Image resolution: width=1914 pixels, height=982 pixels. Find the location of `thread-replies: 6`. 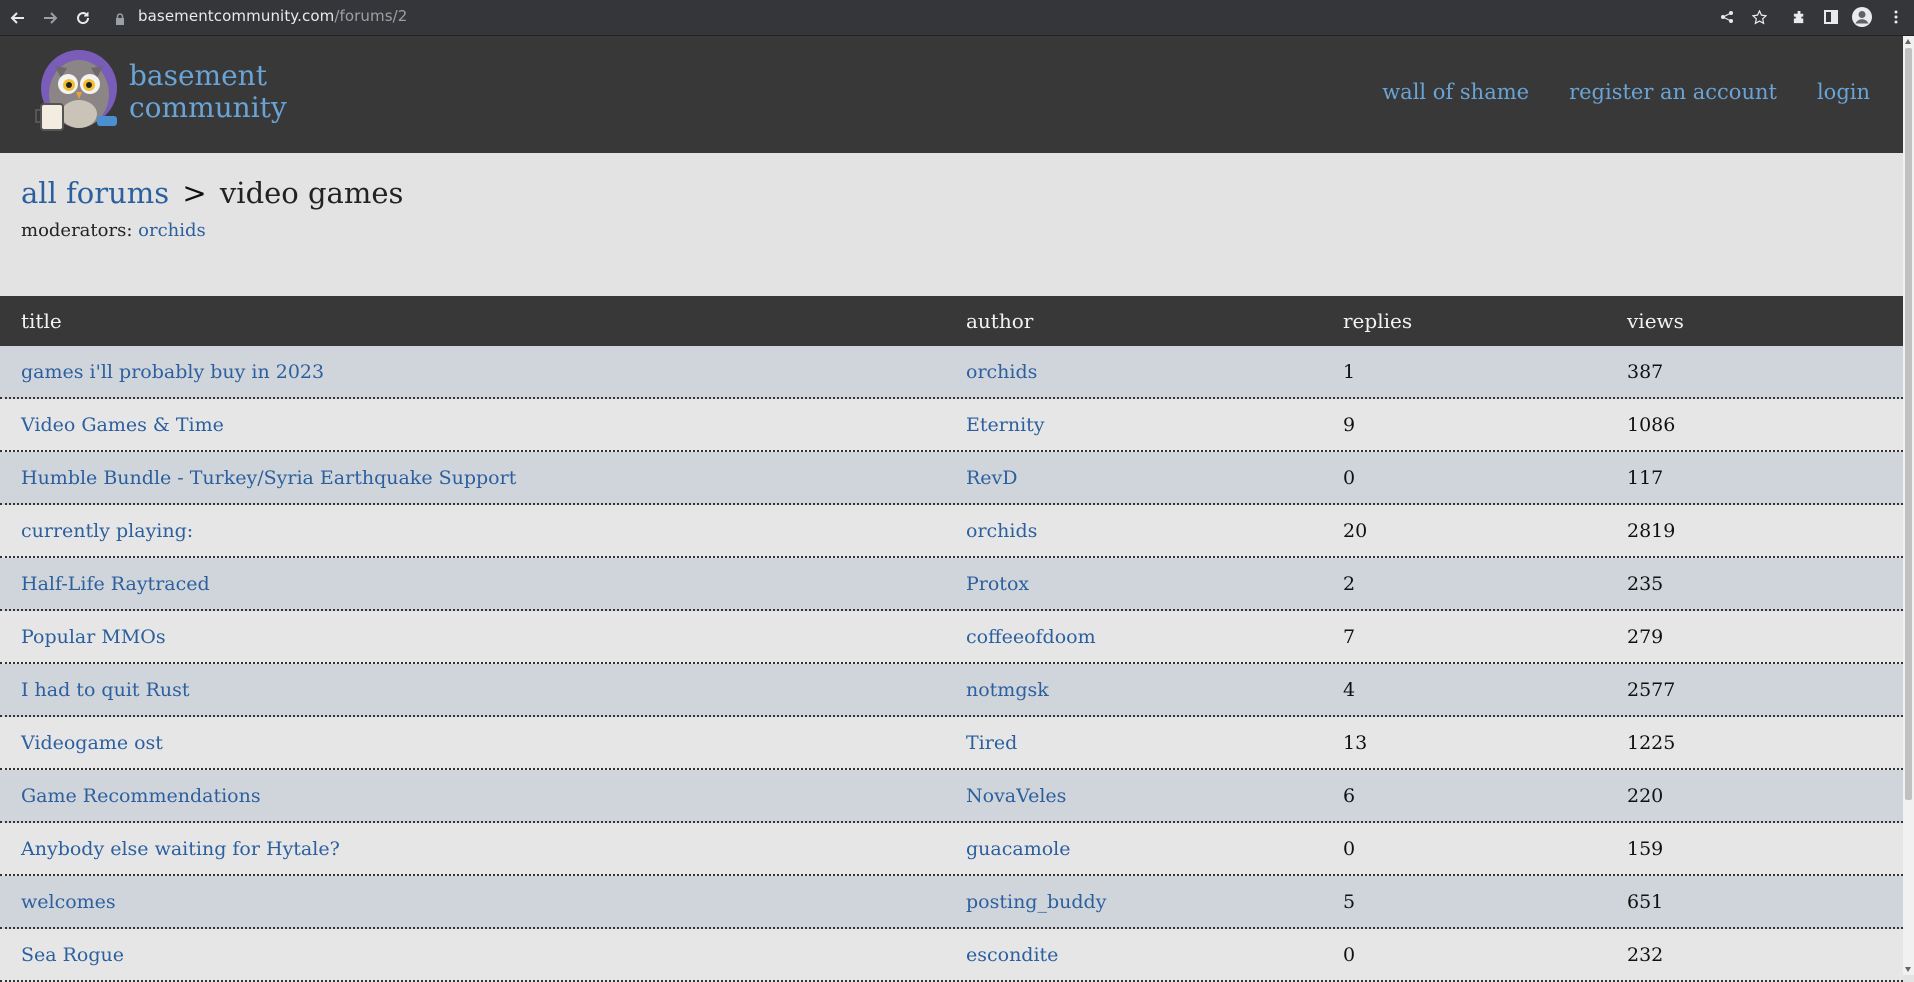

thread-replies: 6 is located at coordinates (1349, 795).